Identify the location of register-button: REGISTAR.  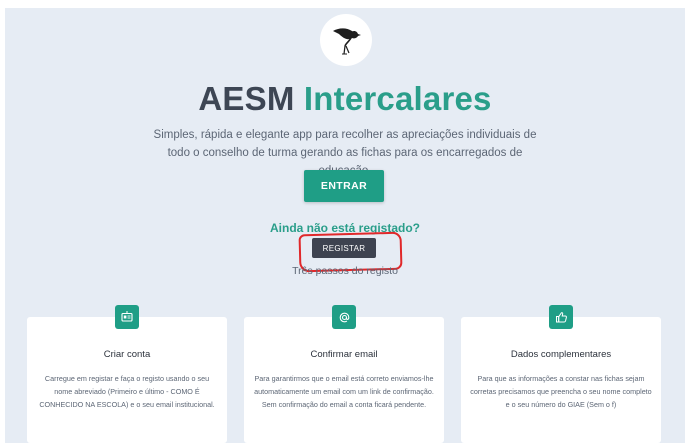
(344, 248).